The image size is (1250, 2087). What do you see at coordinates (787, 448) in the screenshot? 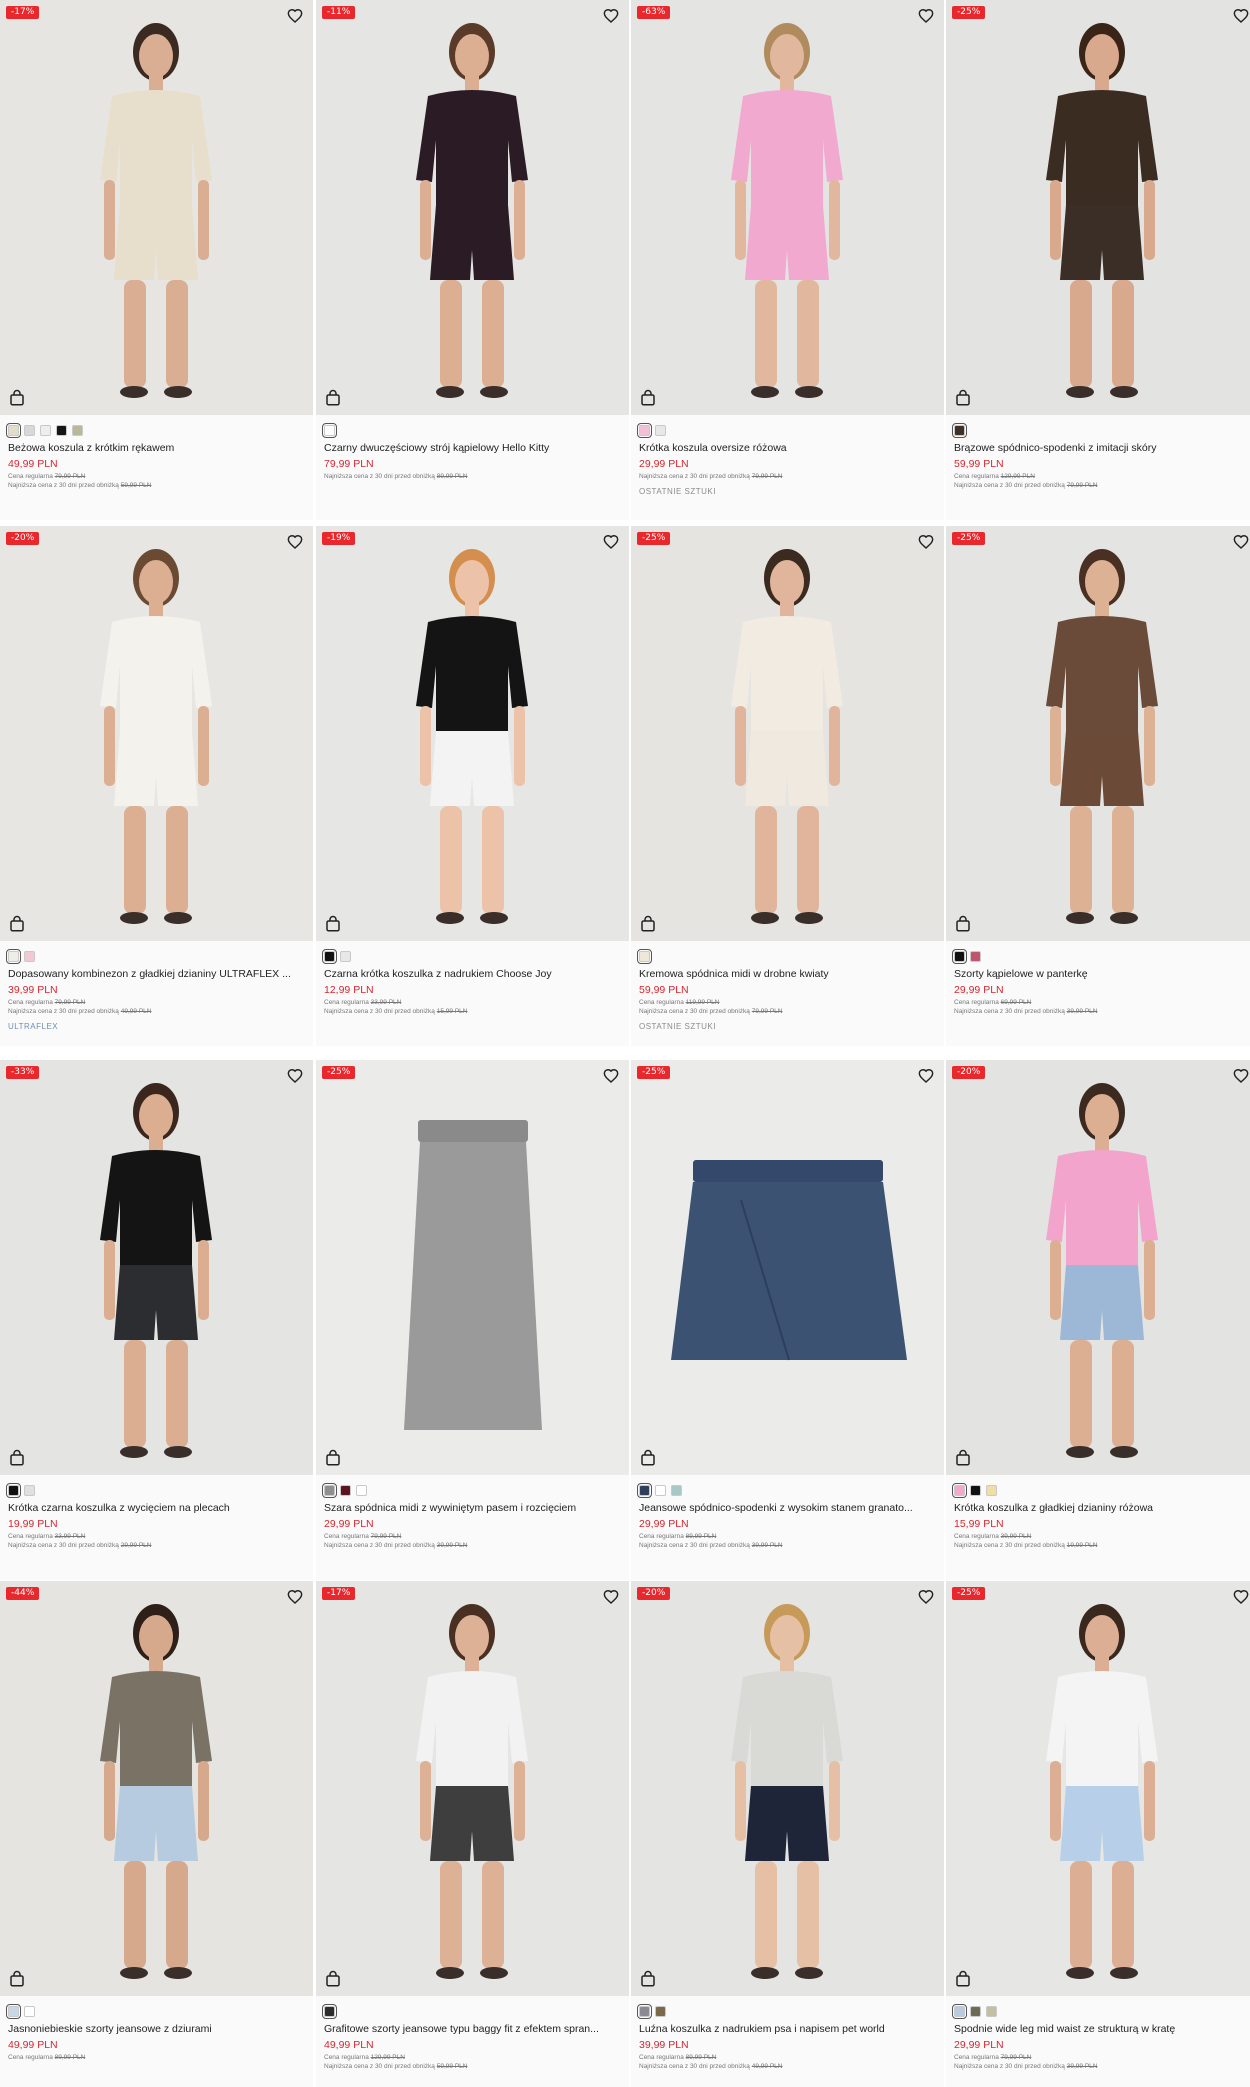
I see `product-name: Krótka koszula oversize różowa` at bounding box center [787, 448].